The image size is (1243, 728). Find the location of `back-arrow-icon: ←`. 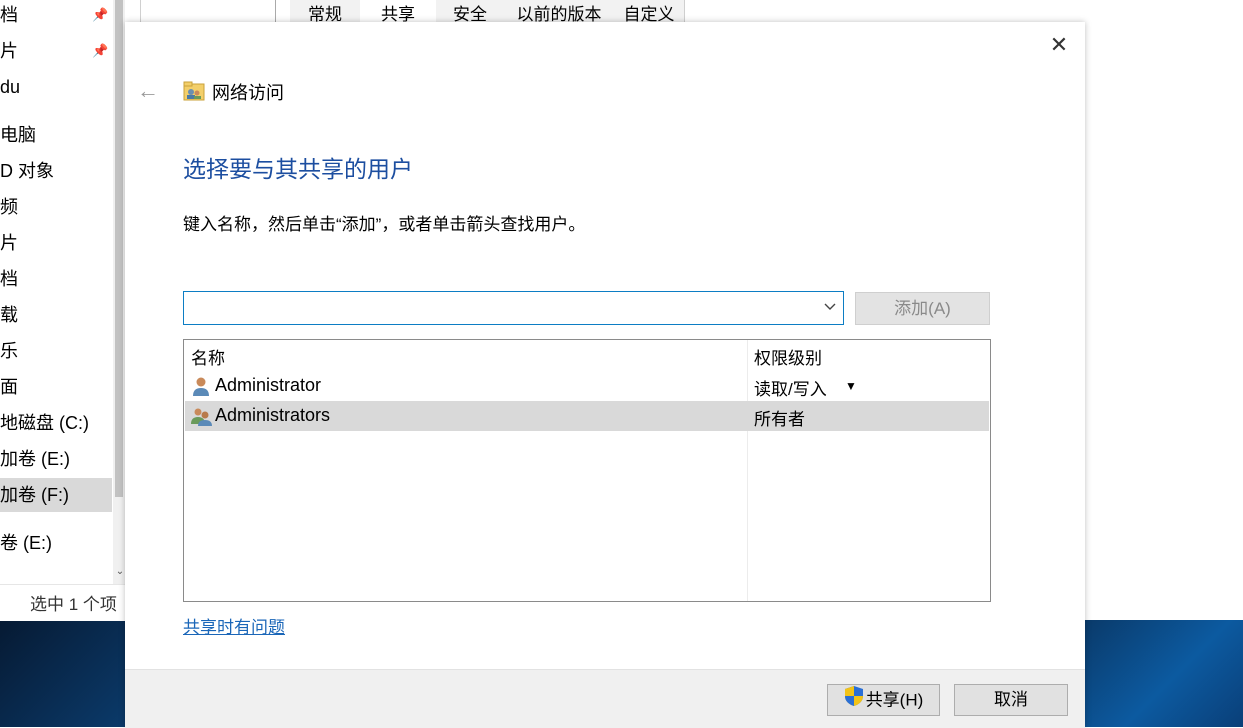

back-arrow-icon: ← is located at coordinates (148, 91).